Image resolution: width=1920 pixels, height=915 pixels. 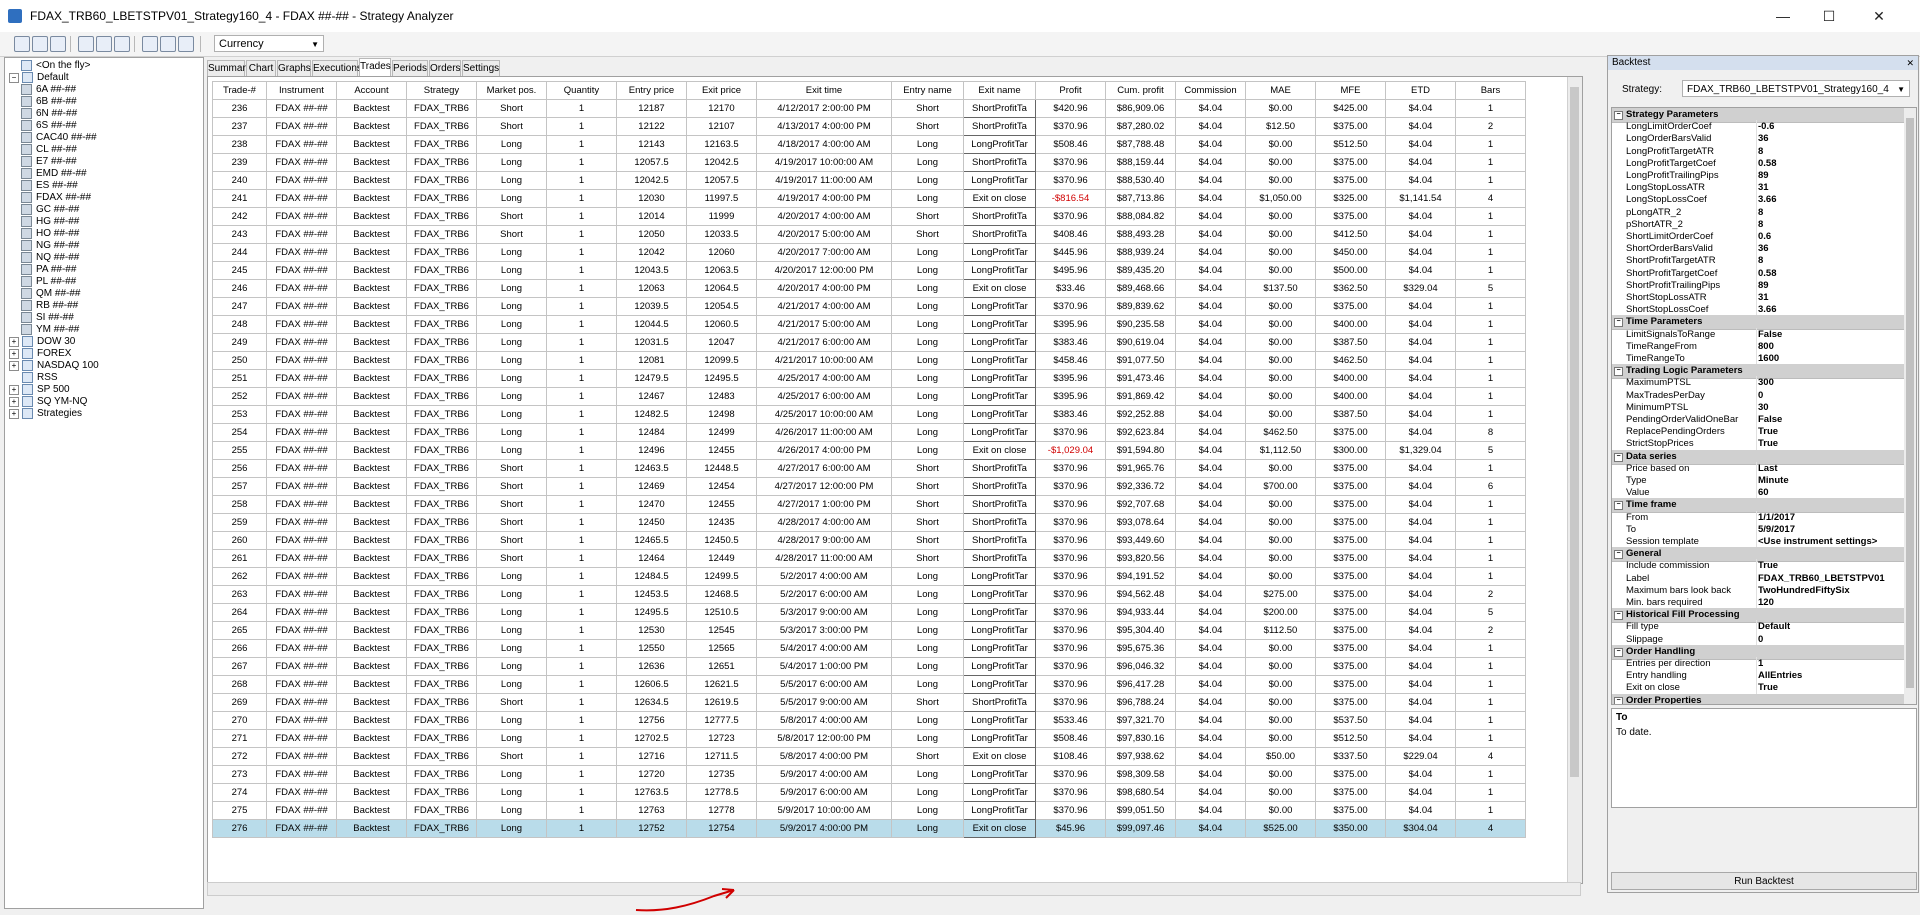 What do you see at coordinates (239, 90) in the screenshot?
I see `column-header: Trade-#` at bounding box center [239, 90].